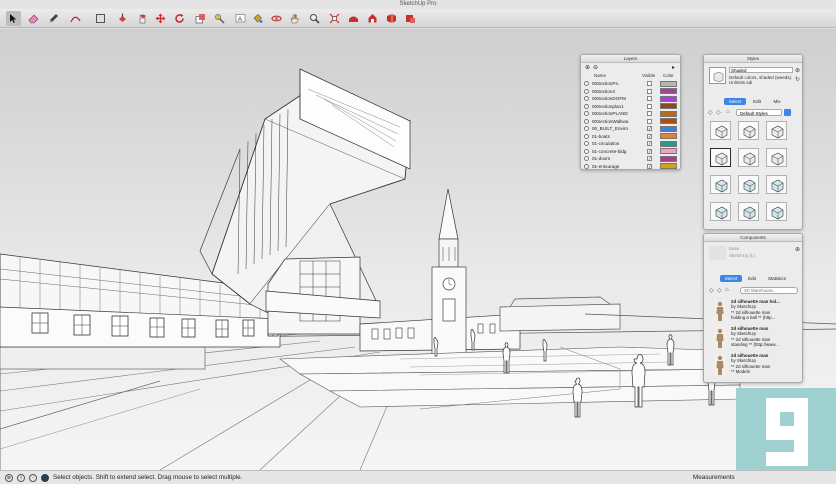  I want to click on layer-name: 00SectionPLAND, so click(618, 113).